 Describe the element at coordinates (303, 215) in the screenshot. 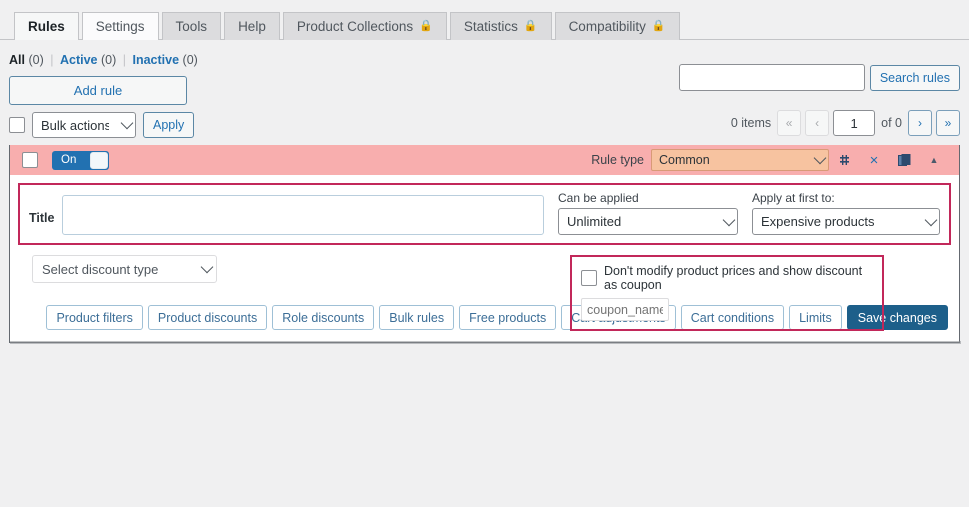

I see `title-input` at that location.